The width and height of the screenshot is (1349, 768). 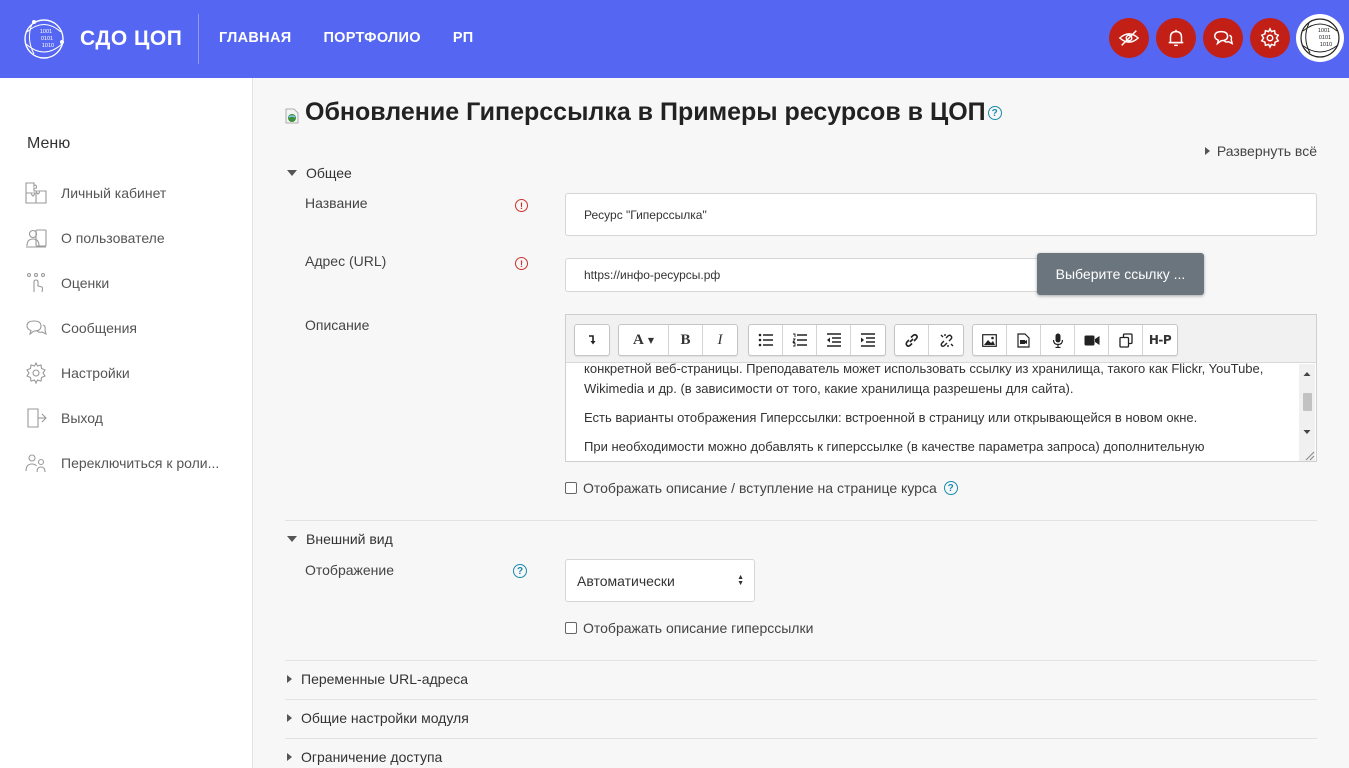 I want to click on show-url-description-option: Отображать описание гиперссылки, so click(x=689, y=628).